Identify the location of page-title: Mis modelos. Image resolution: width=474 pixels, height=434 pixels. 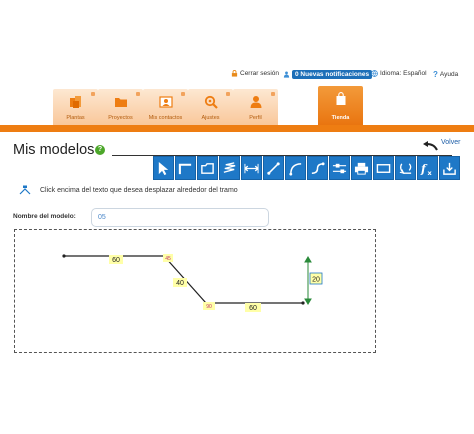
(54, 150).